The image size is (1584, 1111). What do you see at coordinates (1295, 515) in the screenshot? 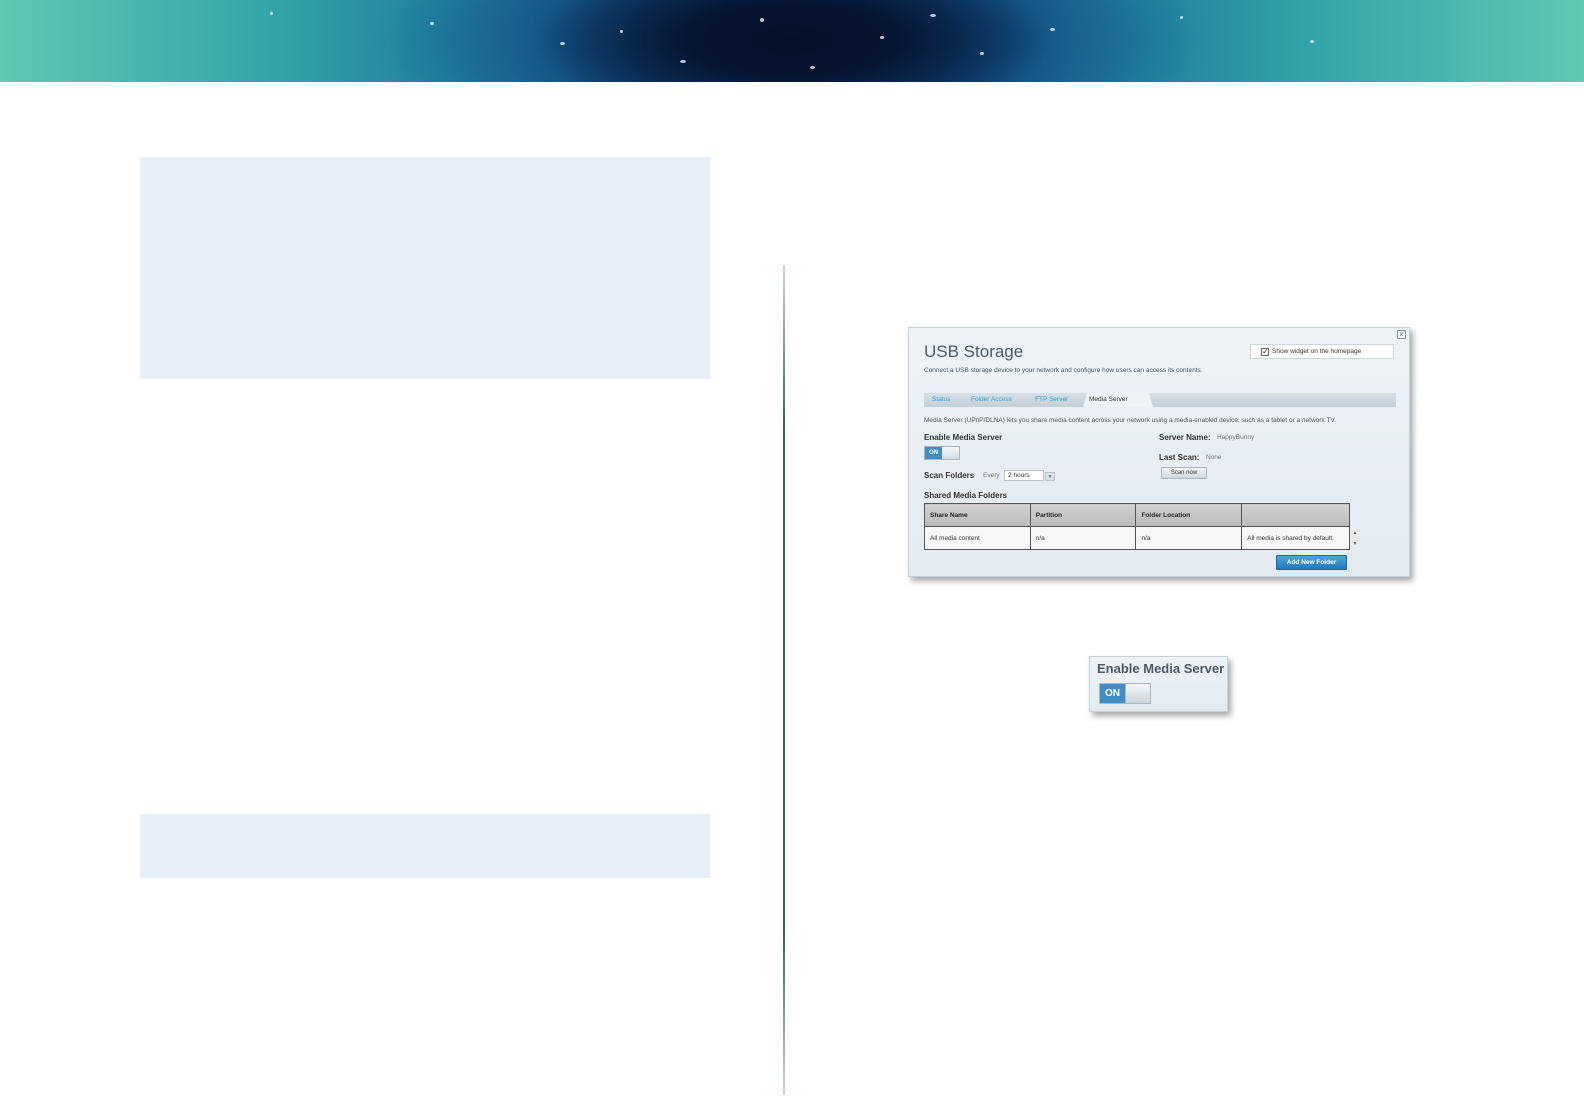
I see `column-header-note` at bounding box center [1295, 515].